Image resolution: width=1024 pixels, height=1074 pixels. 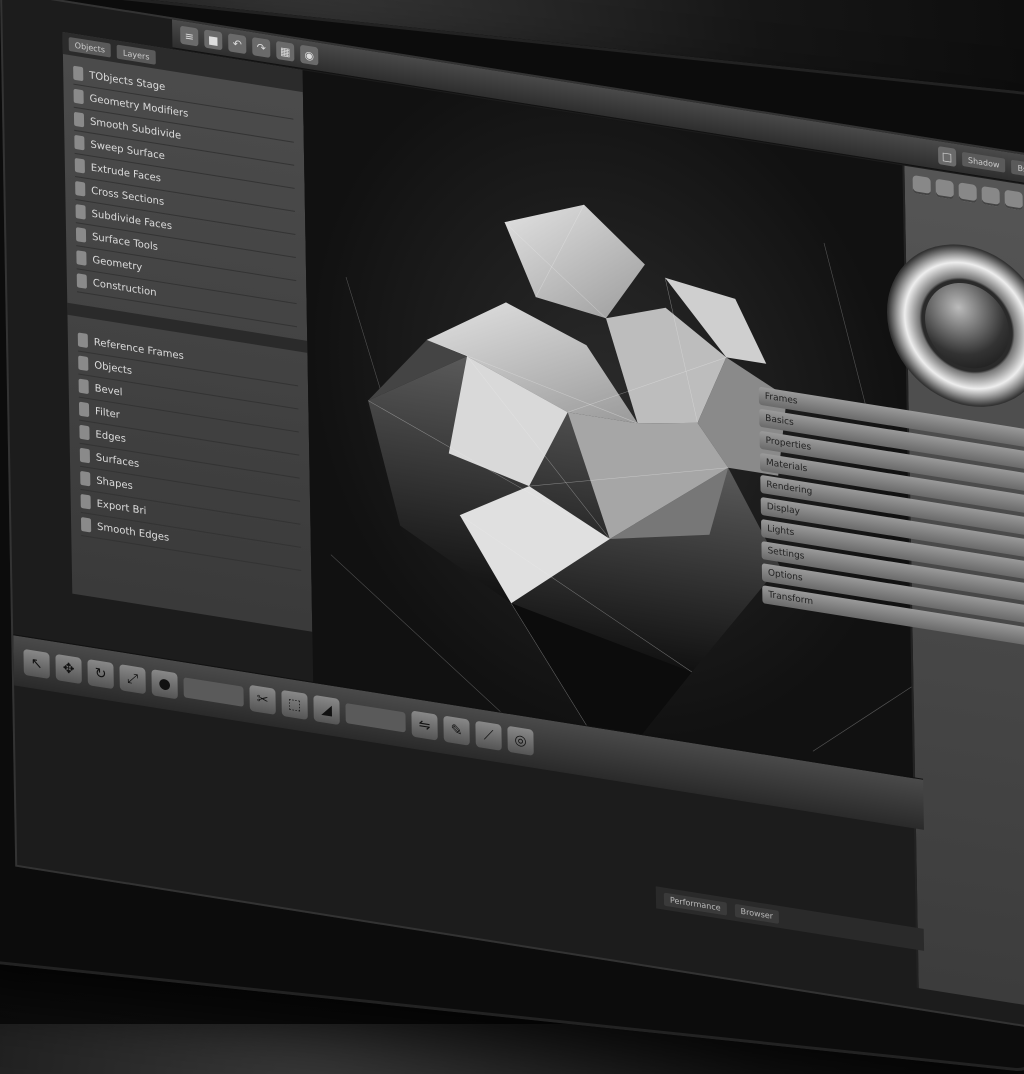 I want to click on extrude-tool-icon: ⬚, so click(x=294, y=705).